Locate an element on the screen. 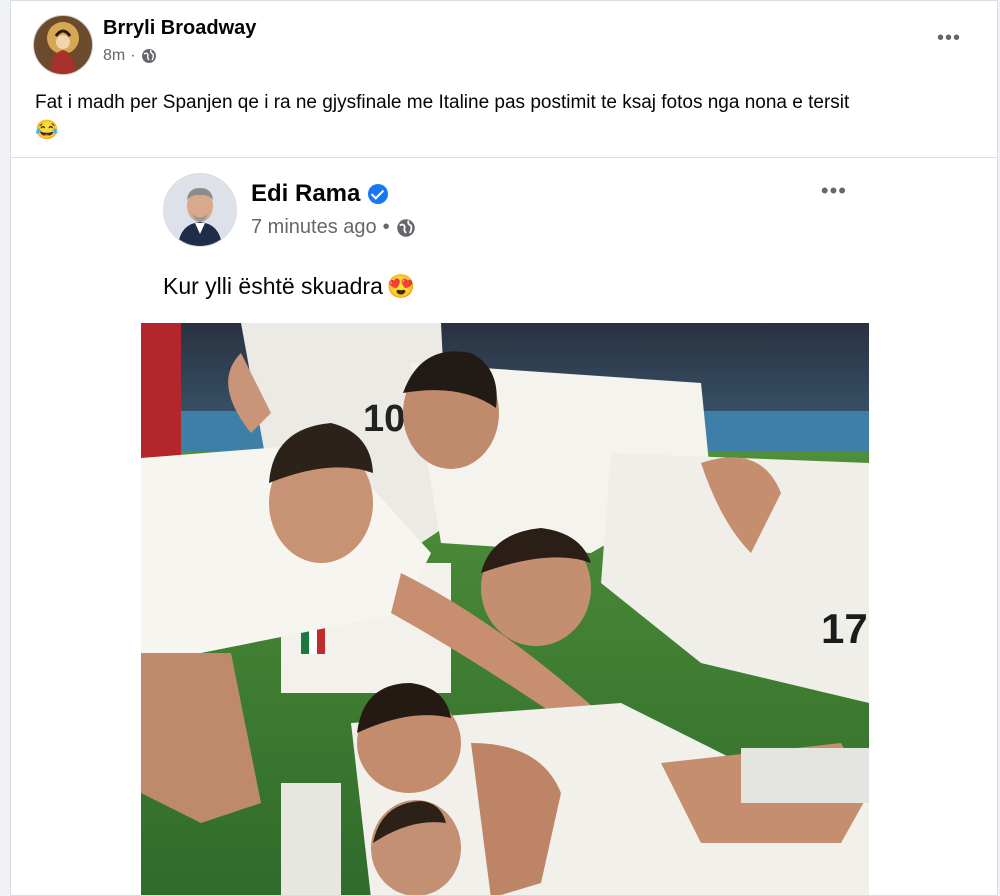 Image resolution: width=1000 pixels, height=896 pixels. shared-author-row: Edi Rama is located at coordinates (320, 194).